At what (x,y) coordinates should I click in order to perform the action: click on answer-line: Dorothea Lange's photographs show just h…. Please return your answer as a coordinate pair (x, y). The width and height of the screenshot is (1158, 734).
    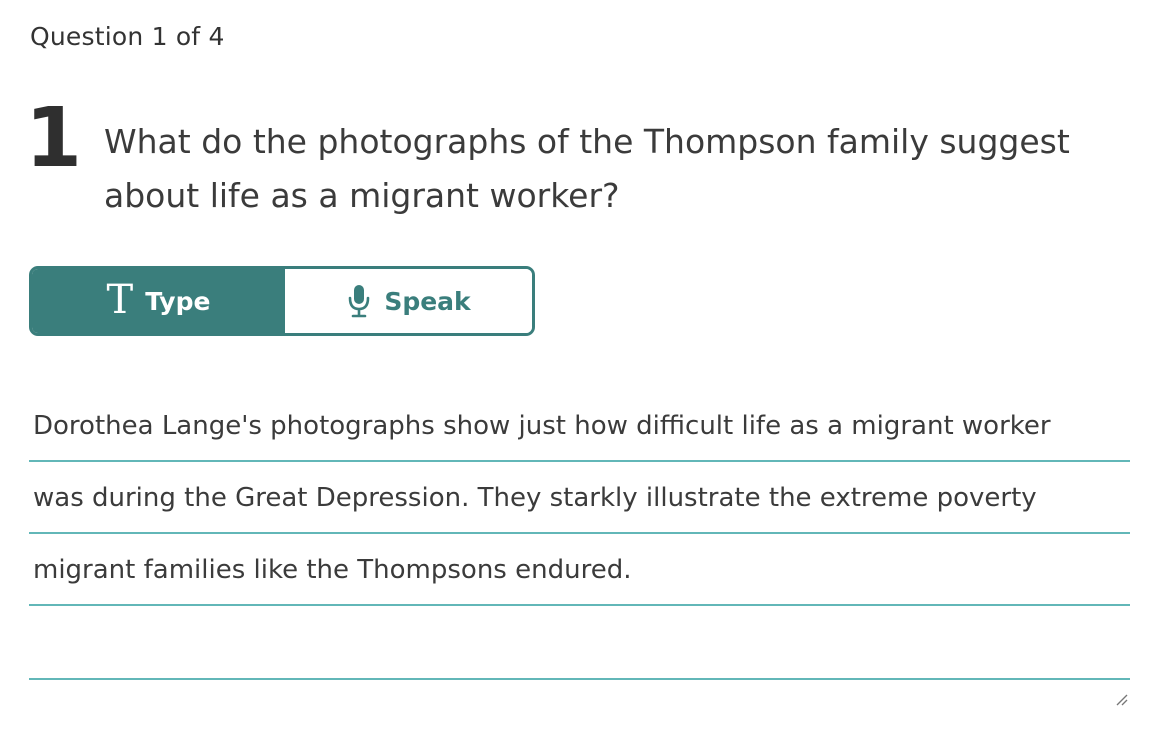
    Looking at the image, I should click on (579, 426).